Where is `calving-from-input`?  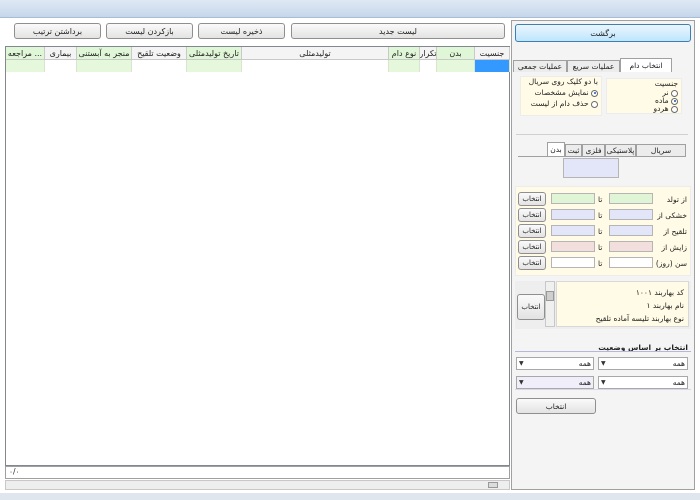
calving-from-input is located at coordinates (631, 246).